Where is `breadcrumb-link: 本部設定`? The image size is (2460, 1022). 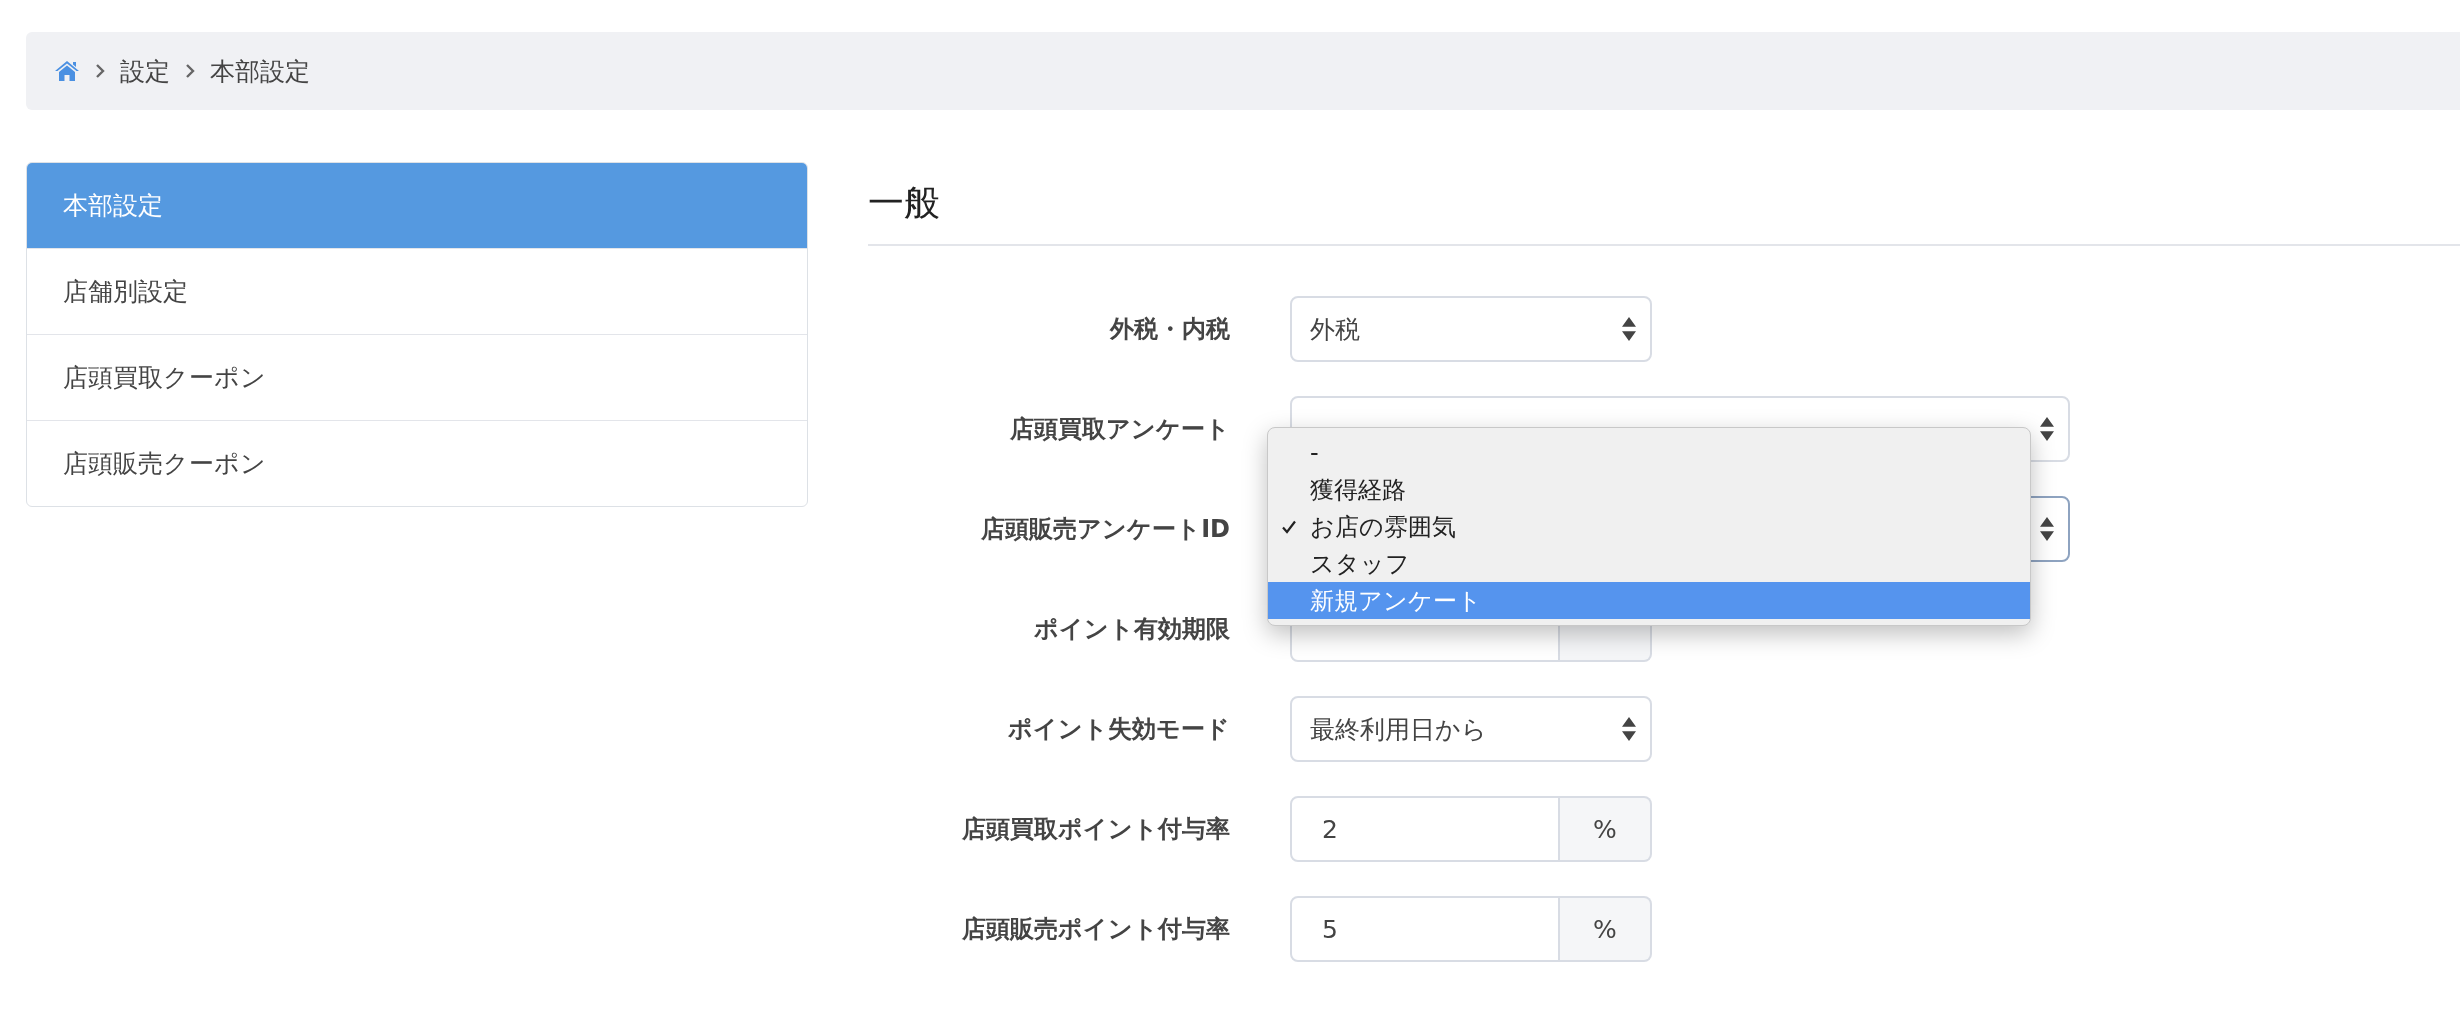 breadcrumb-link: 本部設定 is located at coordinates (260, 71).